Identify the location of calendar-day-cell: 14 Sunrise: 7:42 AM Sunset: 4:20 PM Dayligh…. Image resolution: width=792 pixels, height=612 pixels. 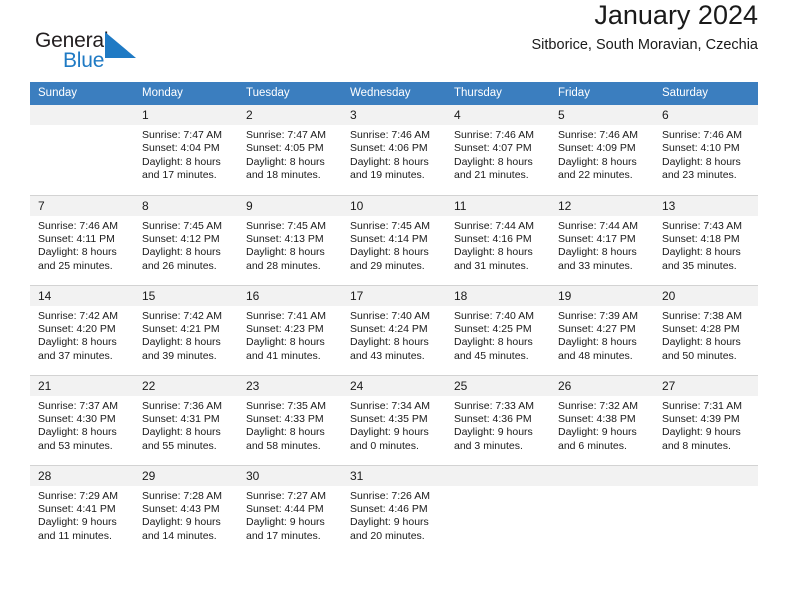
(82, 329).